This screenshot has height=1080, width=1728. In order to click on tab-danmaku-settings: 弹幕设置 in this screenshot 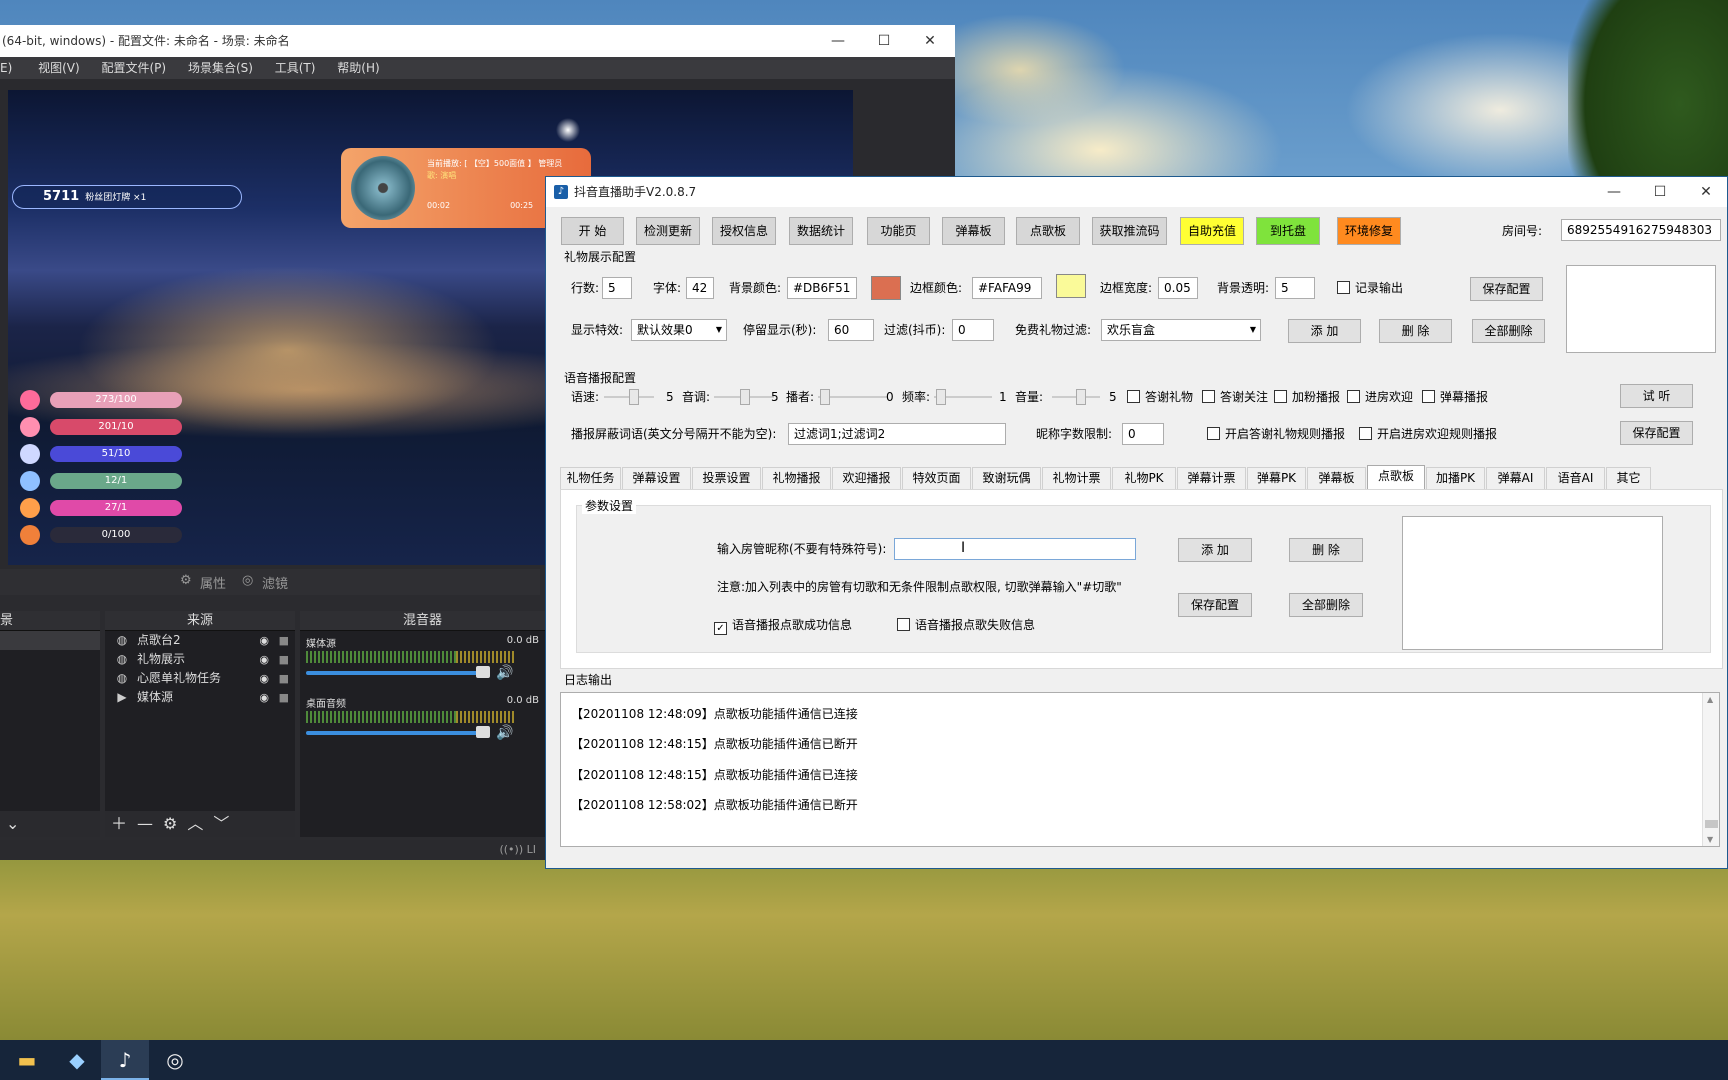, I will do `click(656, 478)`.